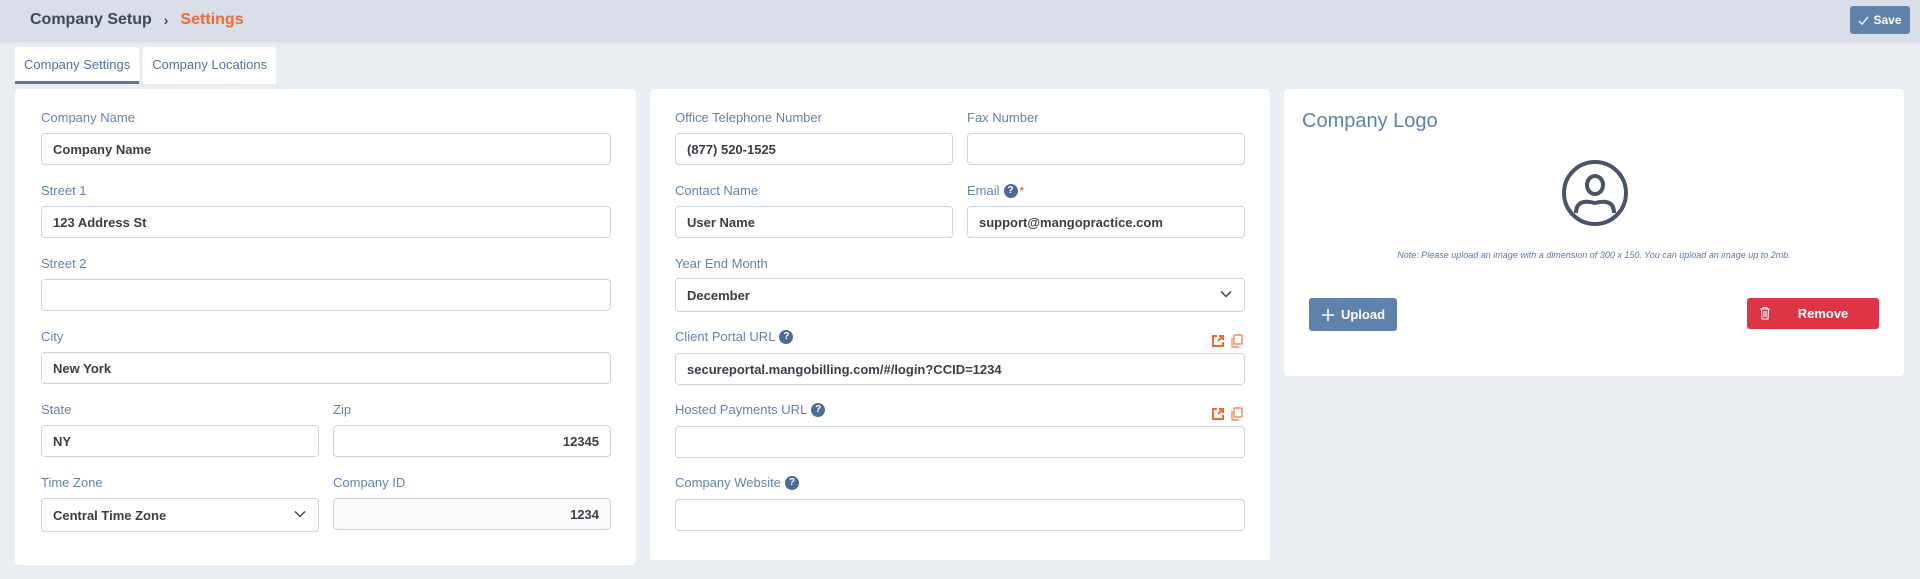 The image size is (1920, 579). Describe the element at coordinates (110, 515) in the screenshot. I see `time-zone-value: Central Time Zone` at that location.